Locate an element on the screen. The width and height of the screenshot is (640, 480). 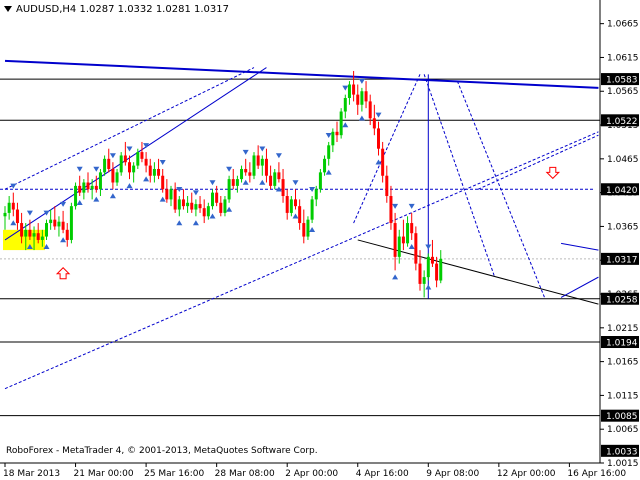
symbol-label: AUDUSD,H4 is located at coordinates (46, 9).